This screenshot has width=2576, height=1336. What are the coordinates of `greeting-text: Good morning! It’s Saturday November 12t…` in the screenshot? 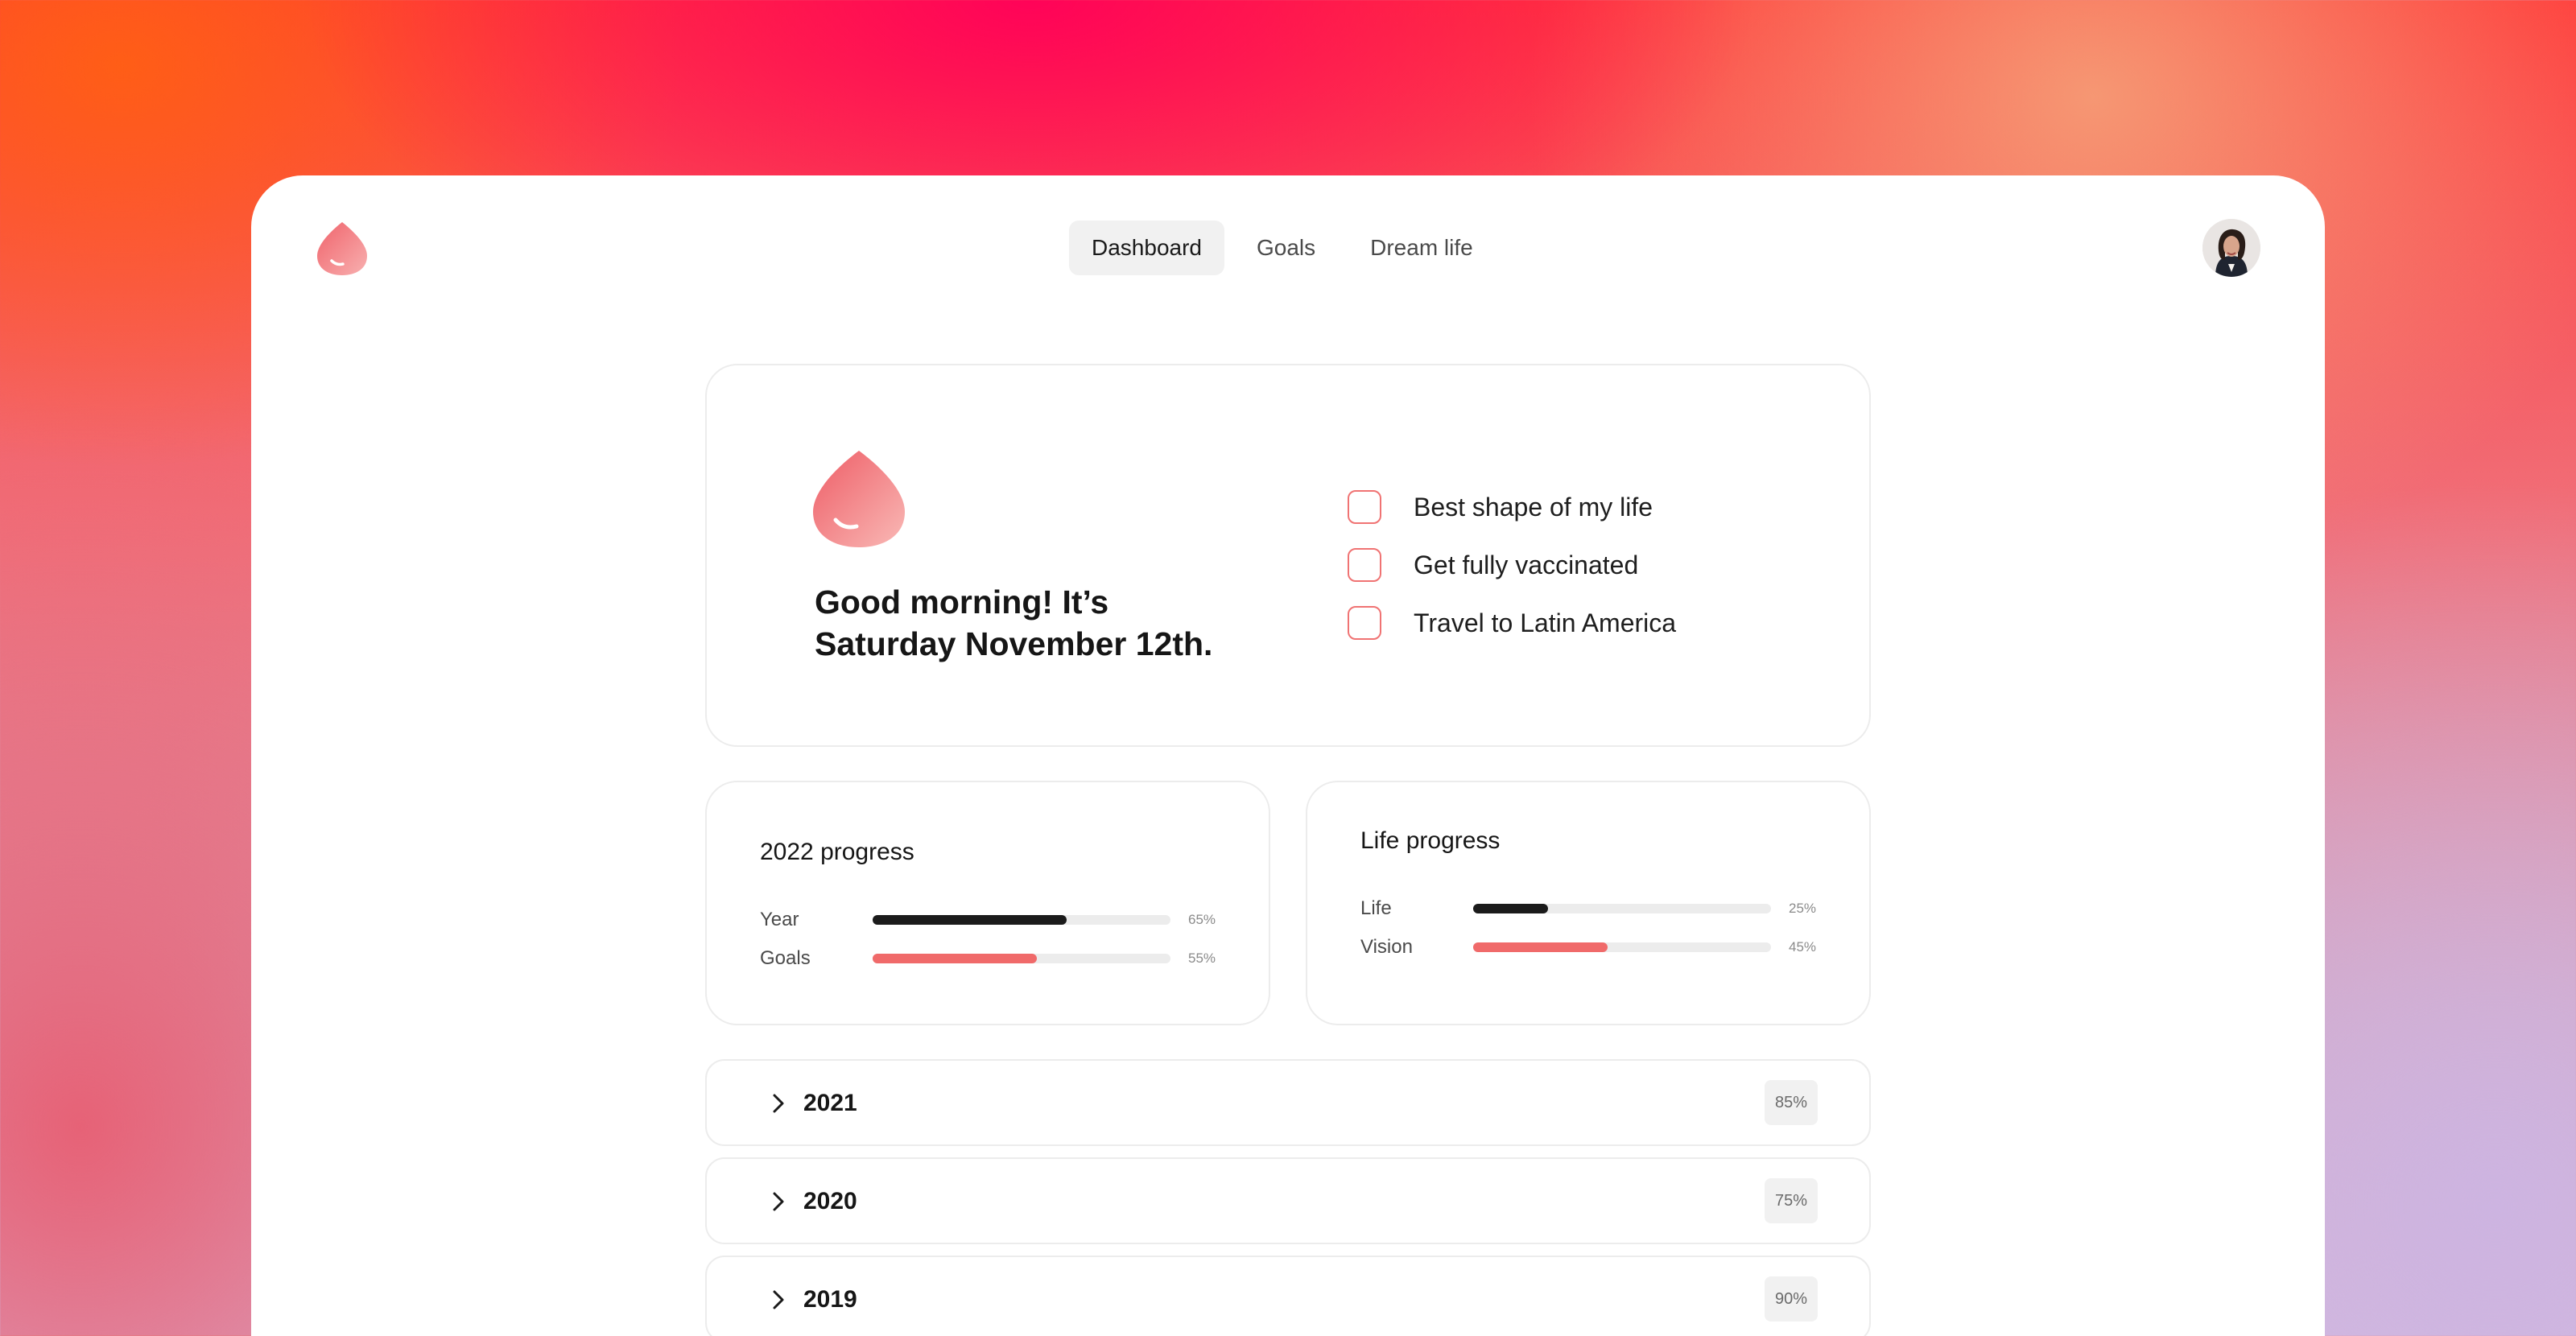 It's located at (1040, 623).